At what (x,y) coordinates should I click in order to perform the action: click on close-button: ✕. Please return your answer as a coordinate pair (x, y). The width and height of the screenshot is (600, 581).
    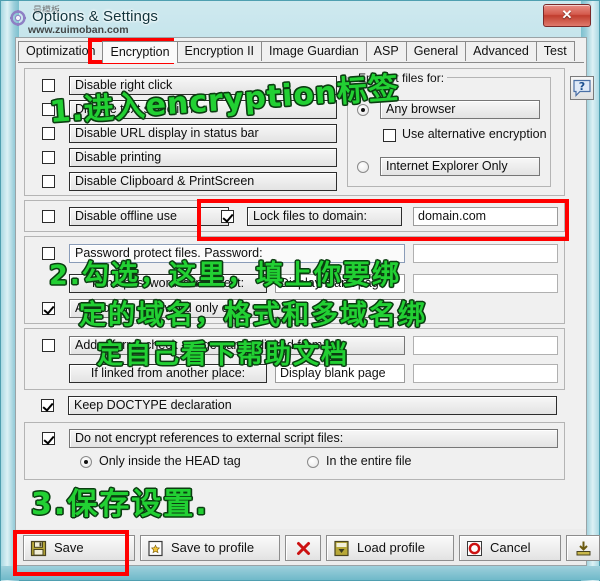
    Looking at the image, I should click on (567, 15).